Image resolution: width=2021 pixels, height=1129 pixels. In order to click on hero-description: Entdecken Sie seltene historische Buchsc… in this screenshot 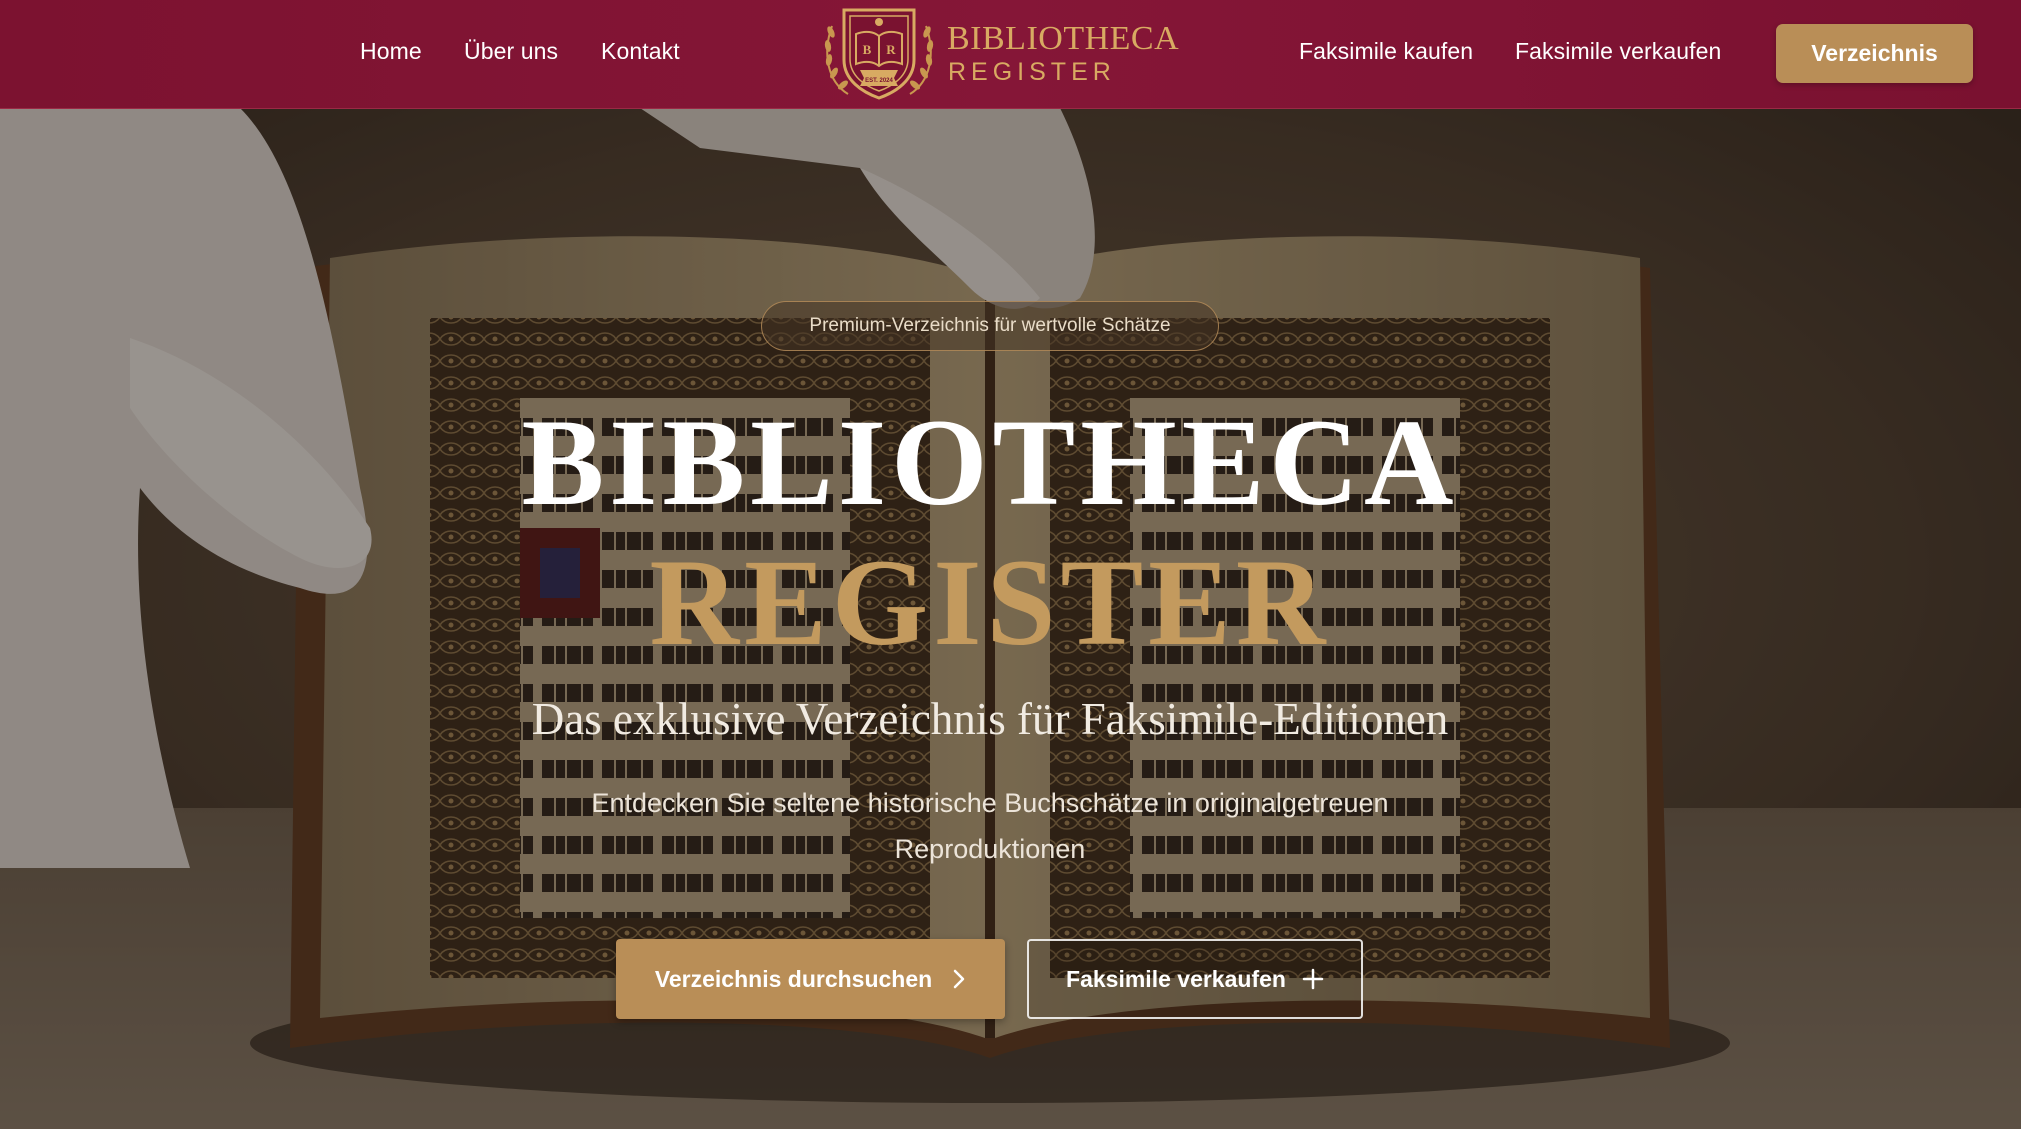, I will do `click(990, 826)`.